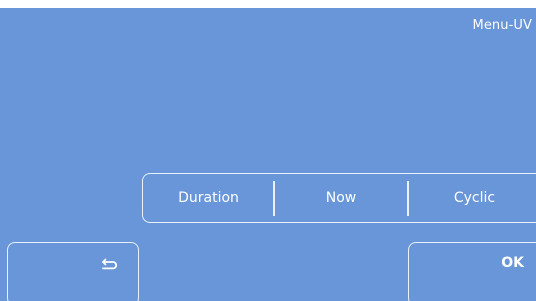 The image size is (536, 301). Describe the element at coordinates (109, 264) in the screenshot. I see `back-return-icon` at that location.